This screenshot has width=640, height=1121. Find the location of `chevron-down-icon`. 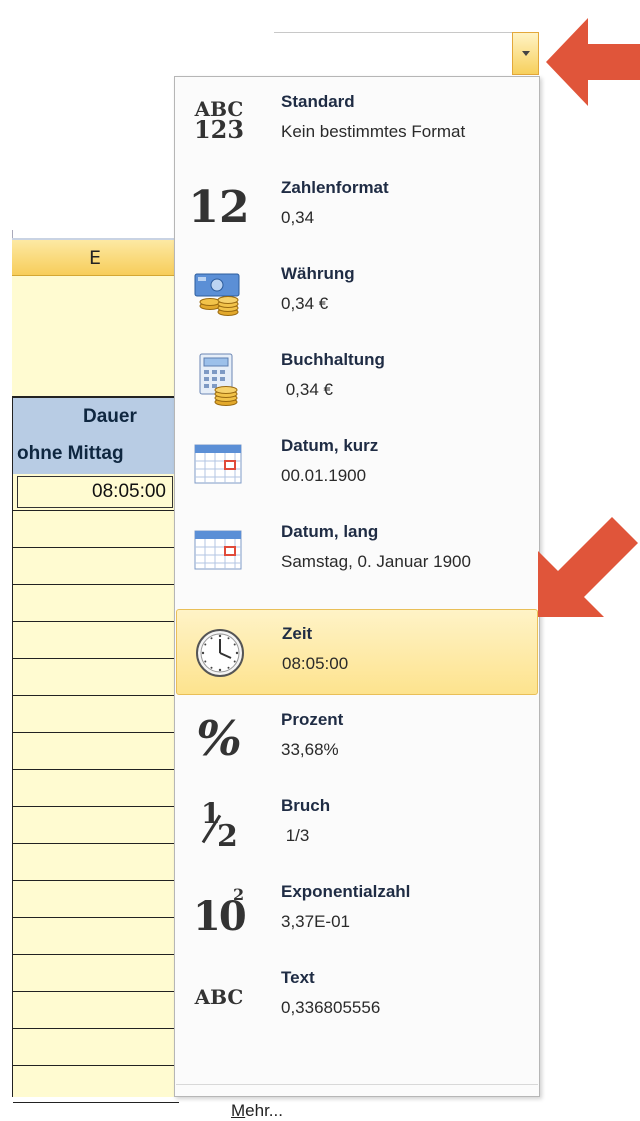

chevron-down-icon is located at coordinates (526, 53).